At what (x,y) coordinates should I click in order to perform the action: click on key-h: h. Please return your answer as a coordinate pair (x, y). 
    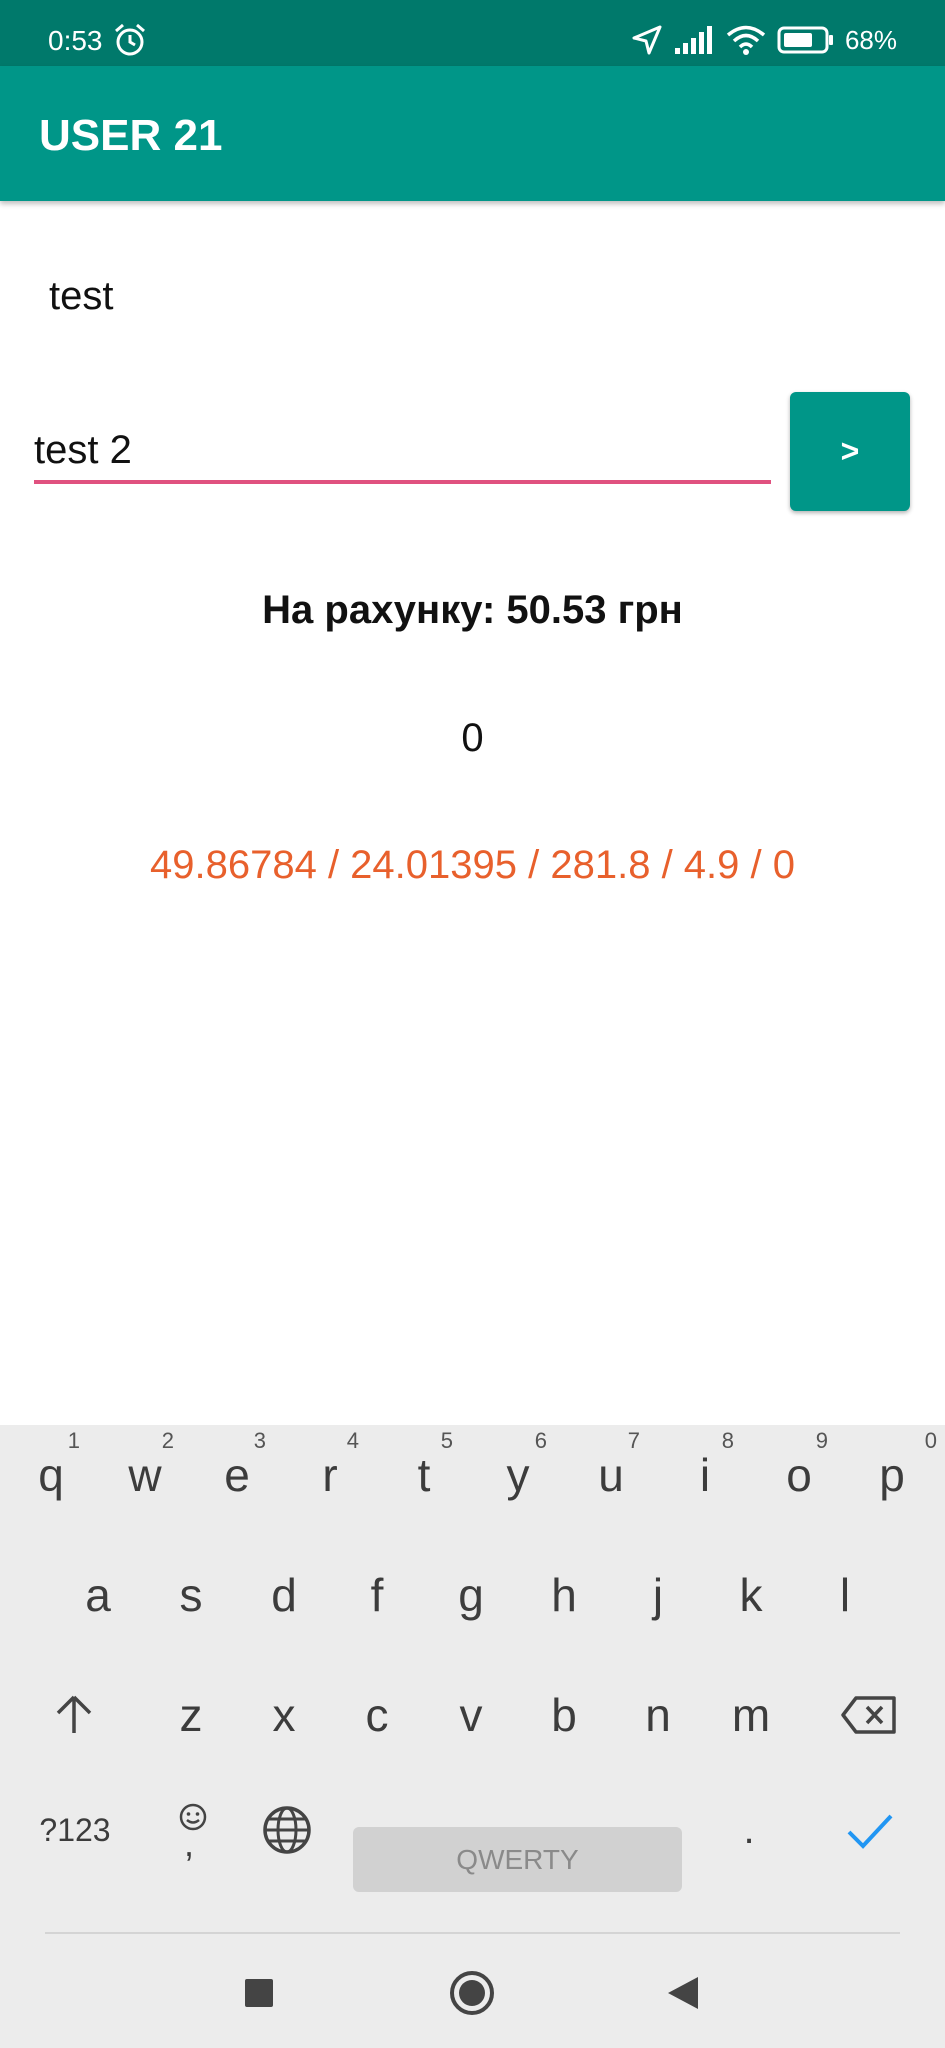
    Looking at the image, I should click on (564, 1595).